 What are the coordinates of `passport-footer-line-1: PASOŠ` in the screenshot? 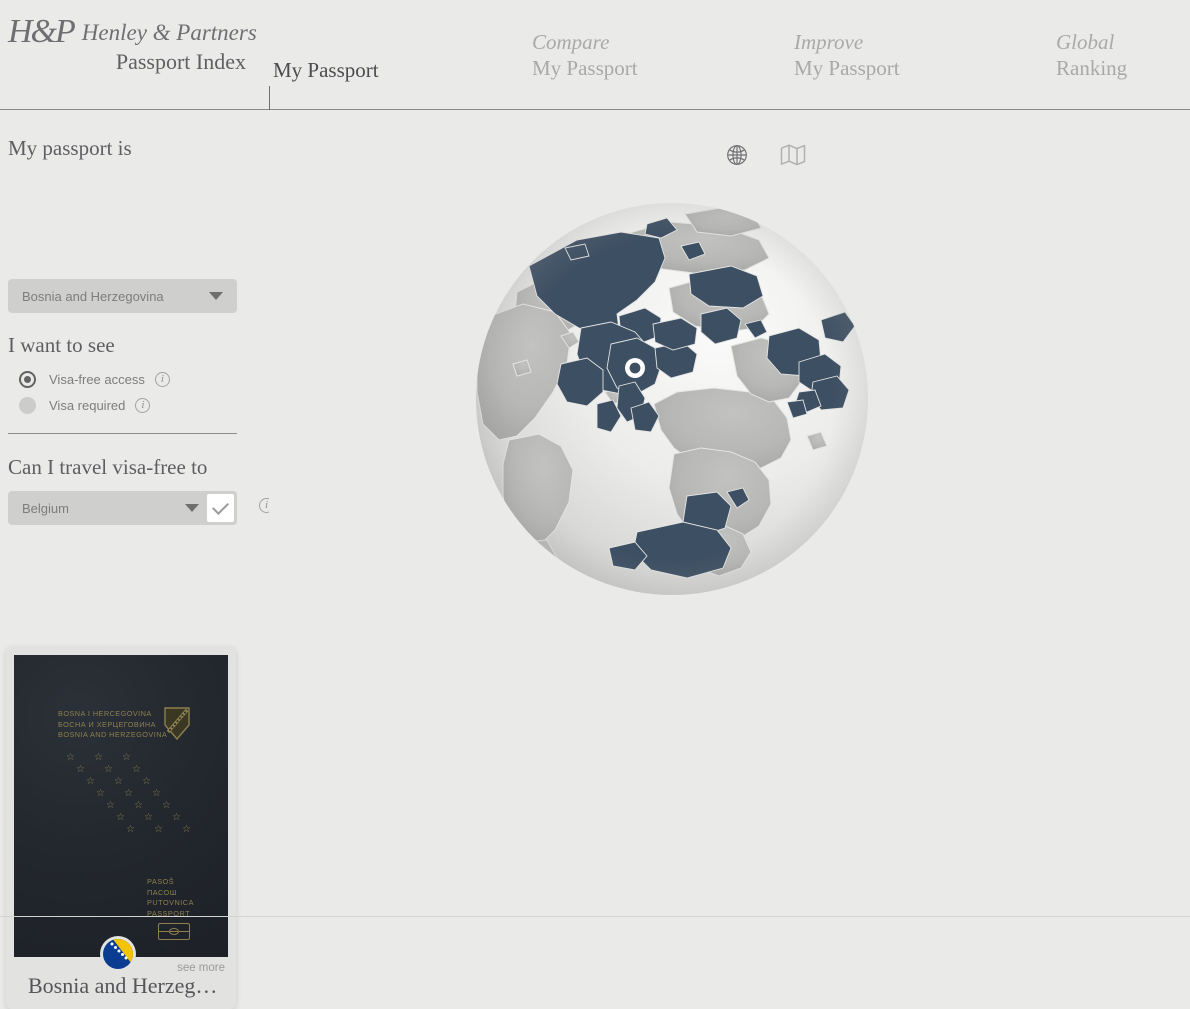 It's located at (161, 881).